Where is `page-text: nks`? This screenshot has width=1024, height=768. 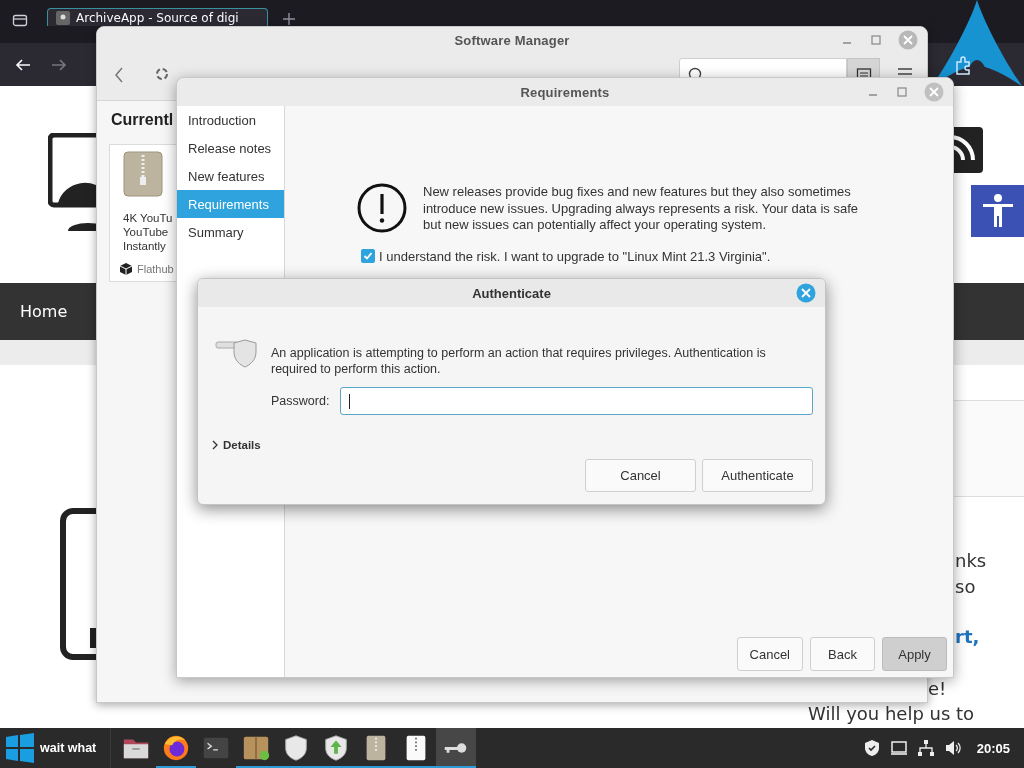 page-text: nks is located at coordinates (971, 561).